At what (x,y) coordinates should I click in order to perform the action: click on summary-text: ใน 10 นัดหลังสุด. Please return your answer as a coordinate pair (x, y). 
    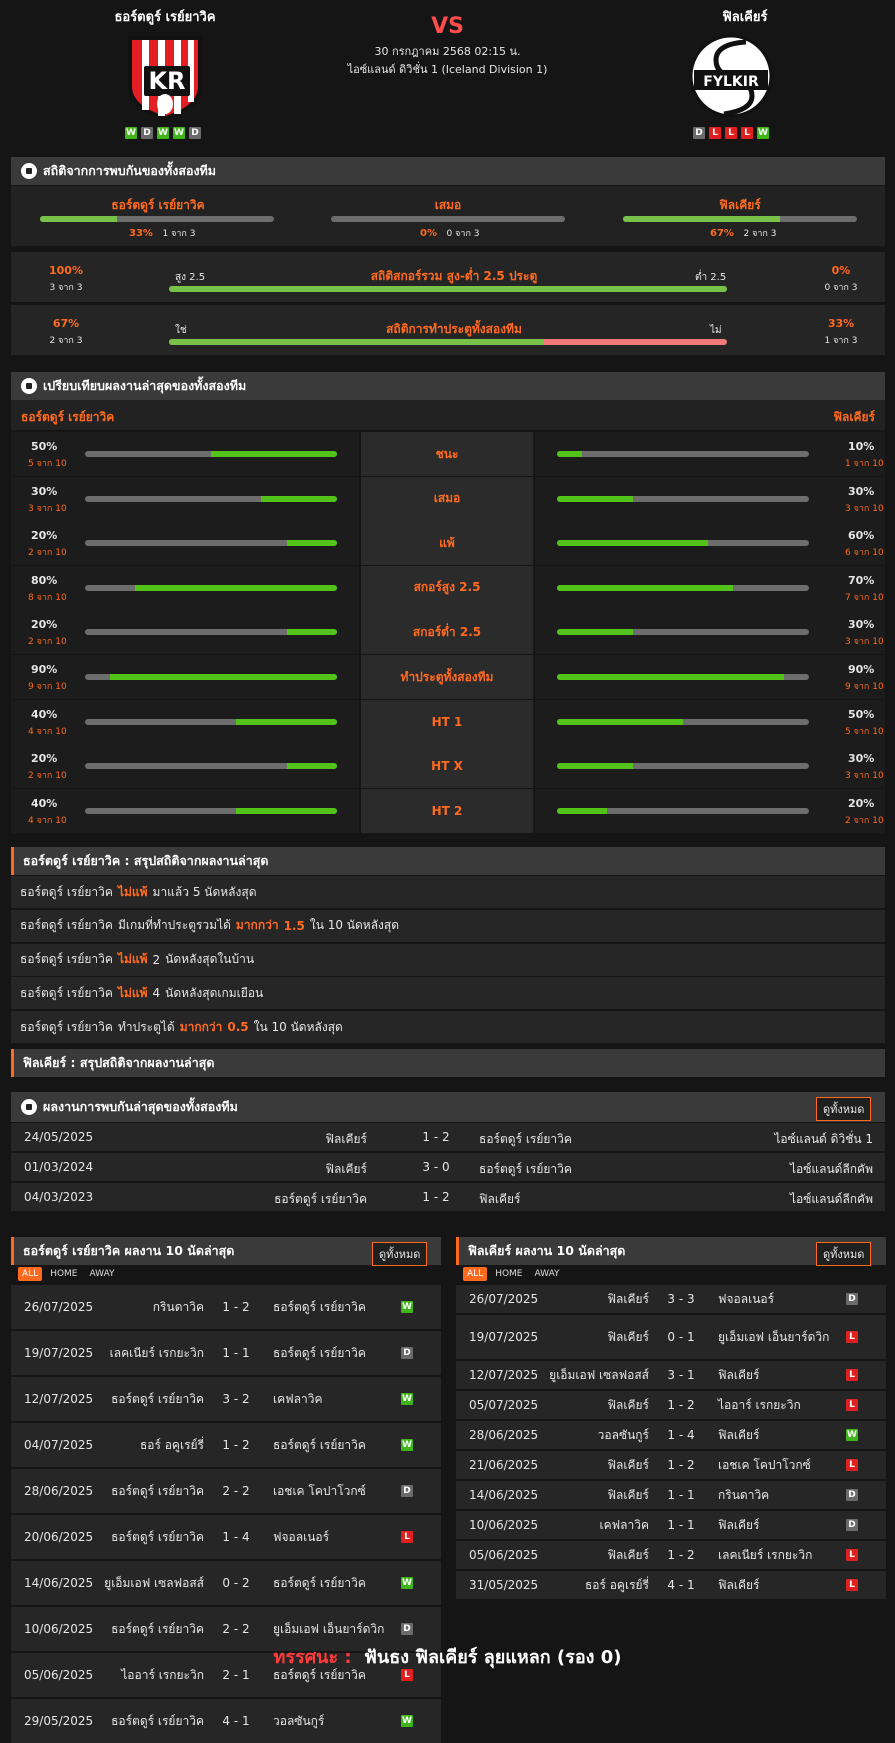
    Looking at the image, I should click on (354, 925).